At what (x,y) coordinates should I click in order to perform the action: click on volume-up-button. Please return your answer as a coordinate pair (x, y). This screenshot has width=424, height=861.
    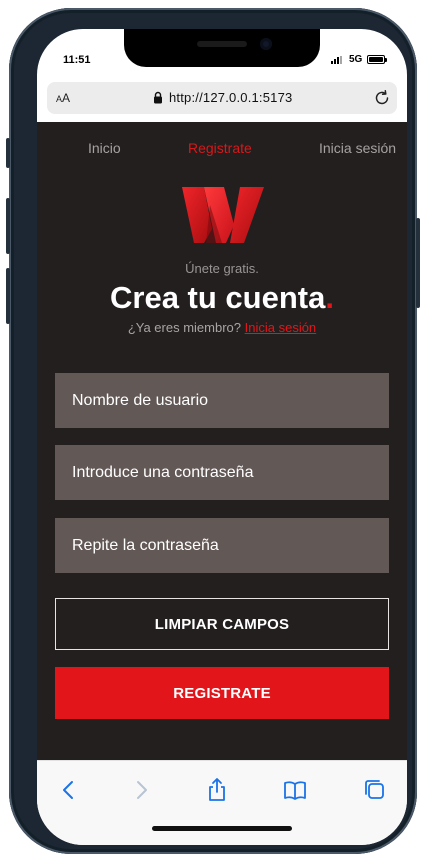
    Looking at the image, I should click on (8, 226).